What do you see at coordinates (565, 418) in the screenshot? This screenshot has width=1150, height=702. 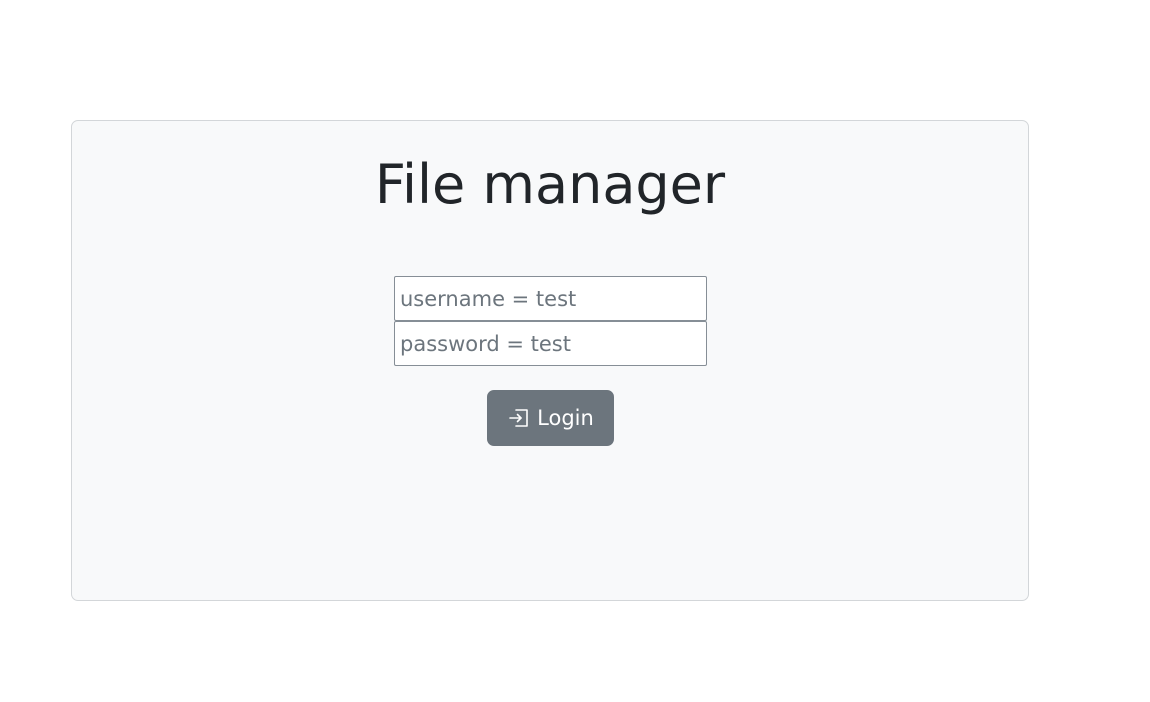 I see `login-button-label: Login` at bounding box center [565, 418].